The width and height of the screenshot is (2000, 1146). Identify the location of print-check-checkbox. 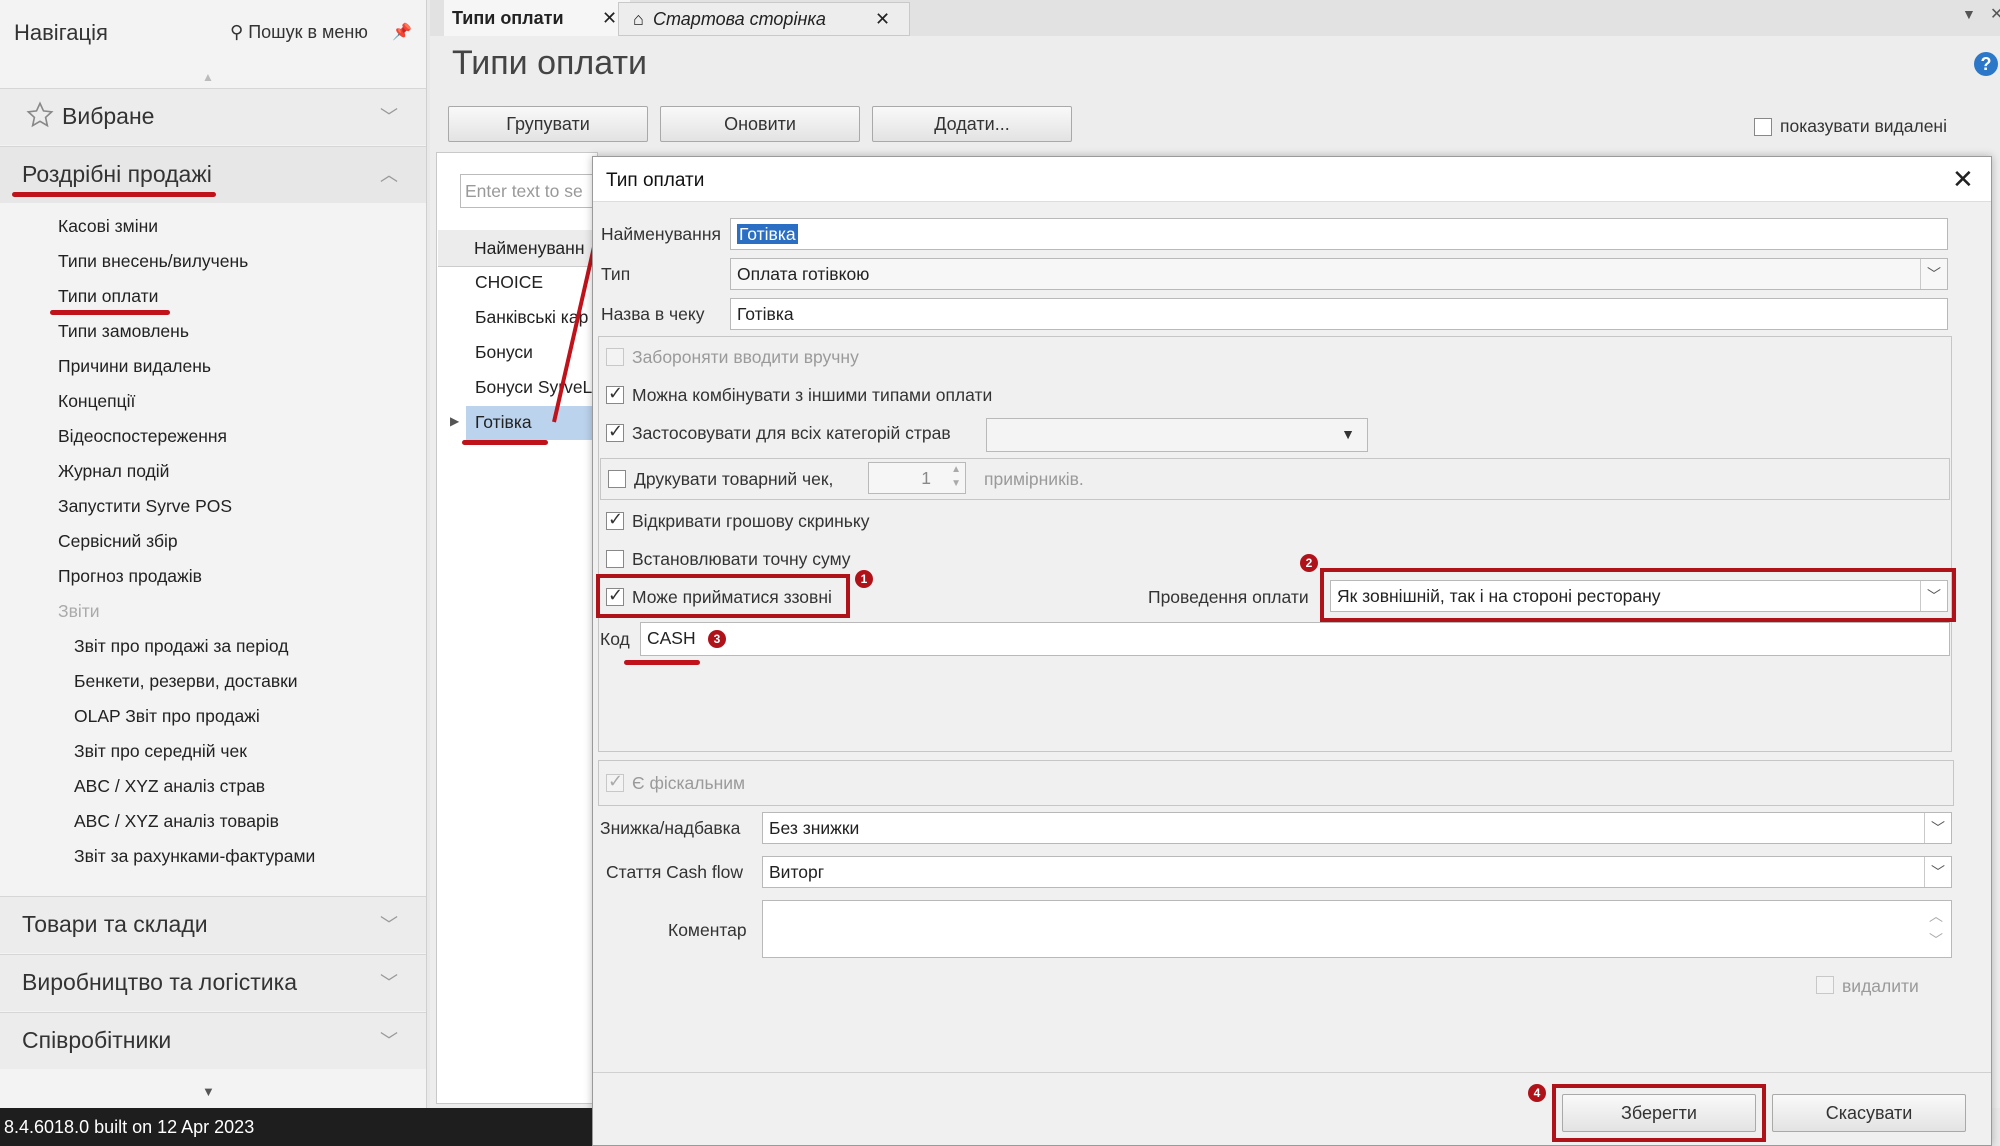
(617, 479).